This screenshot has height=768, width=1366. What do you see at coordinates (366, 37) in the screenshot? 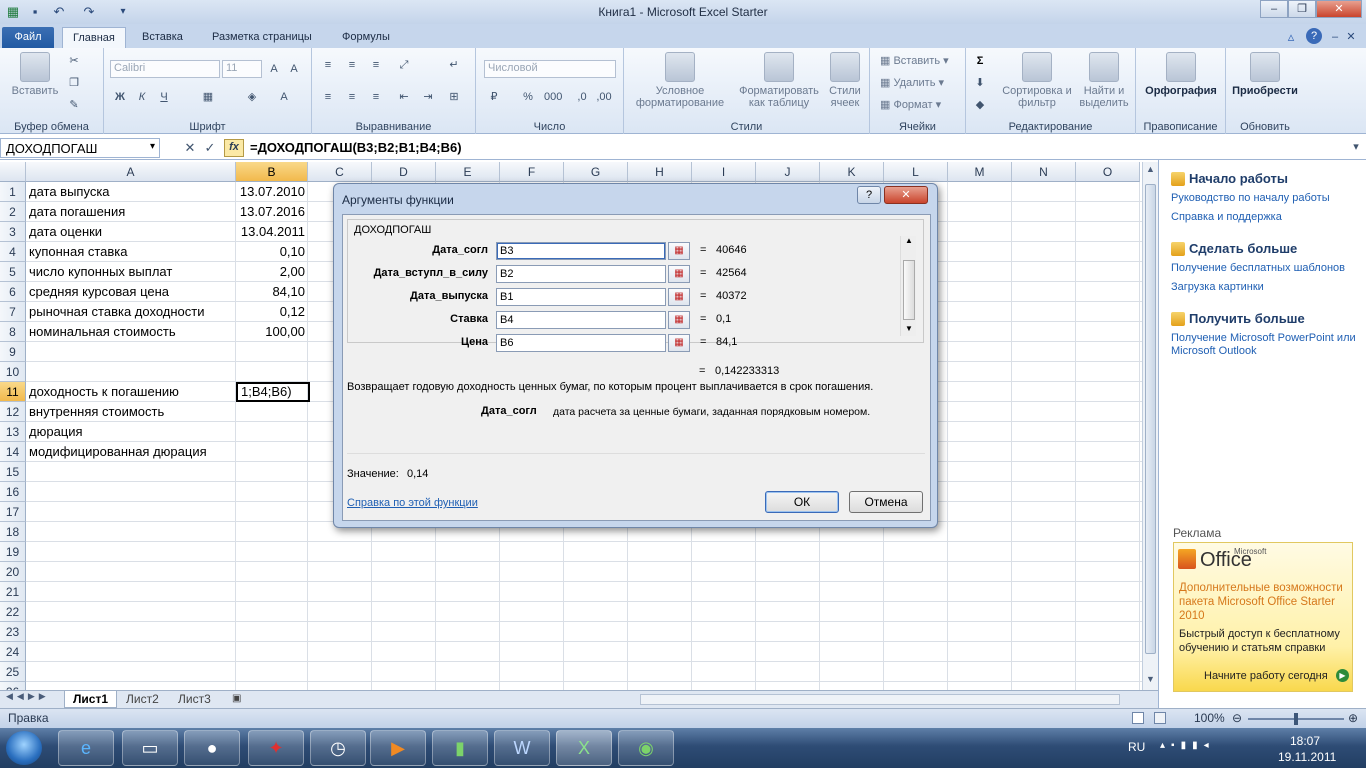
I see `tab-formulas: Формулы` at bounding box center [366, 37].